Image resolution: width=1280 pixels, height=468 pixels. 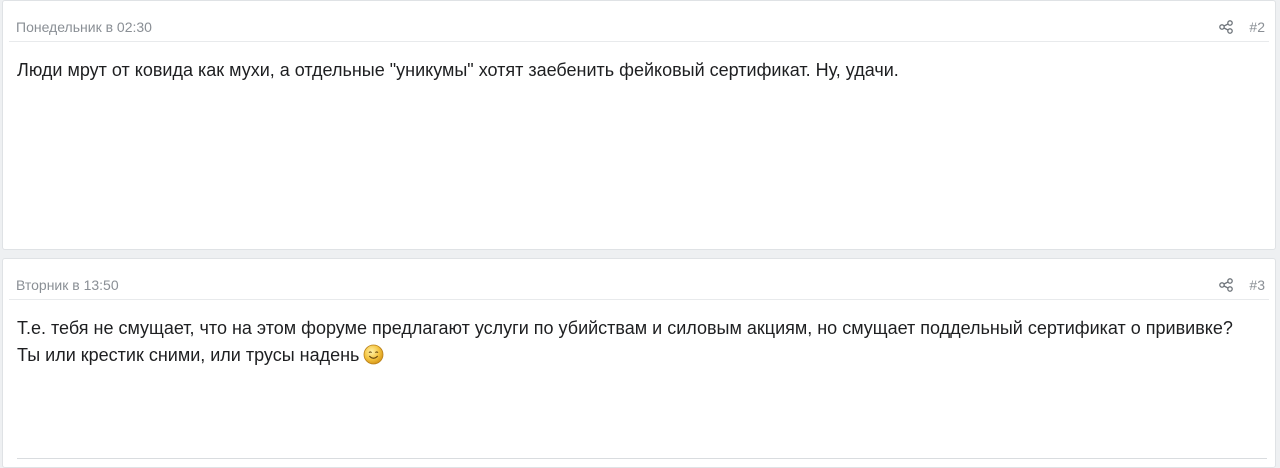 I want to click on post-date-link: Понедельник в 02:30, so click(x=84, y=27).